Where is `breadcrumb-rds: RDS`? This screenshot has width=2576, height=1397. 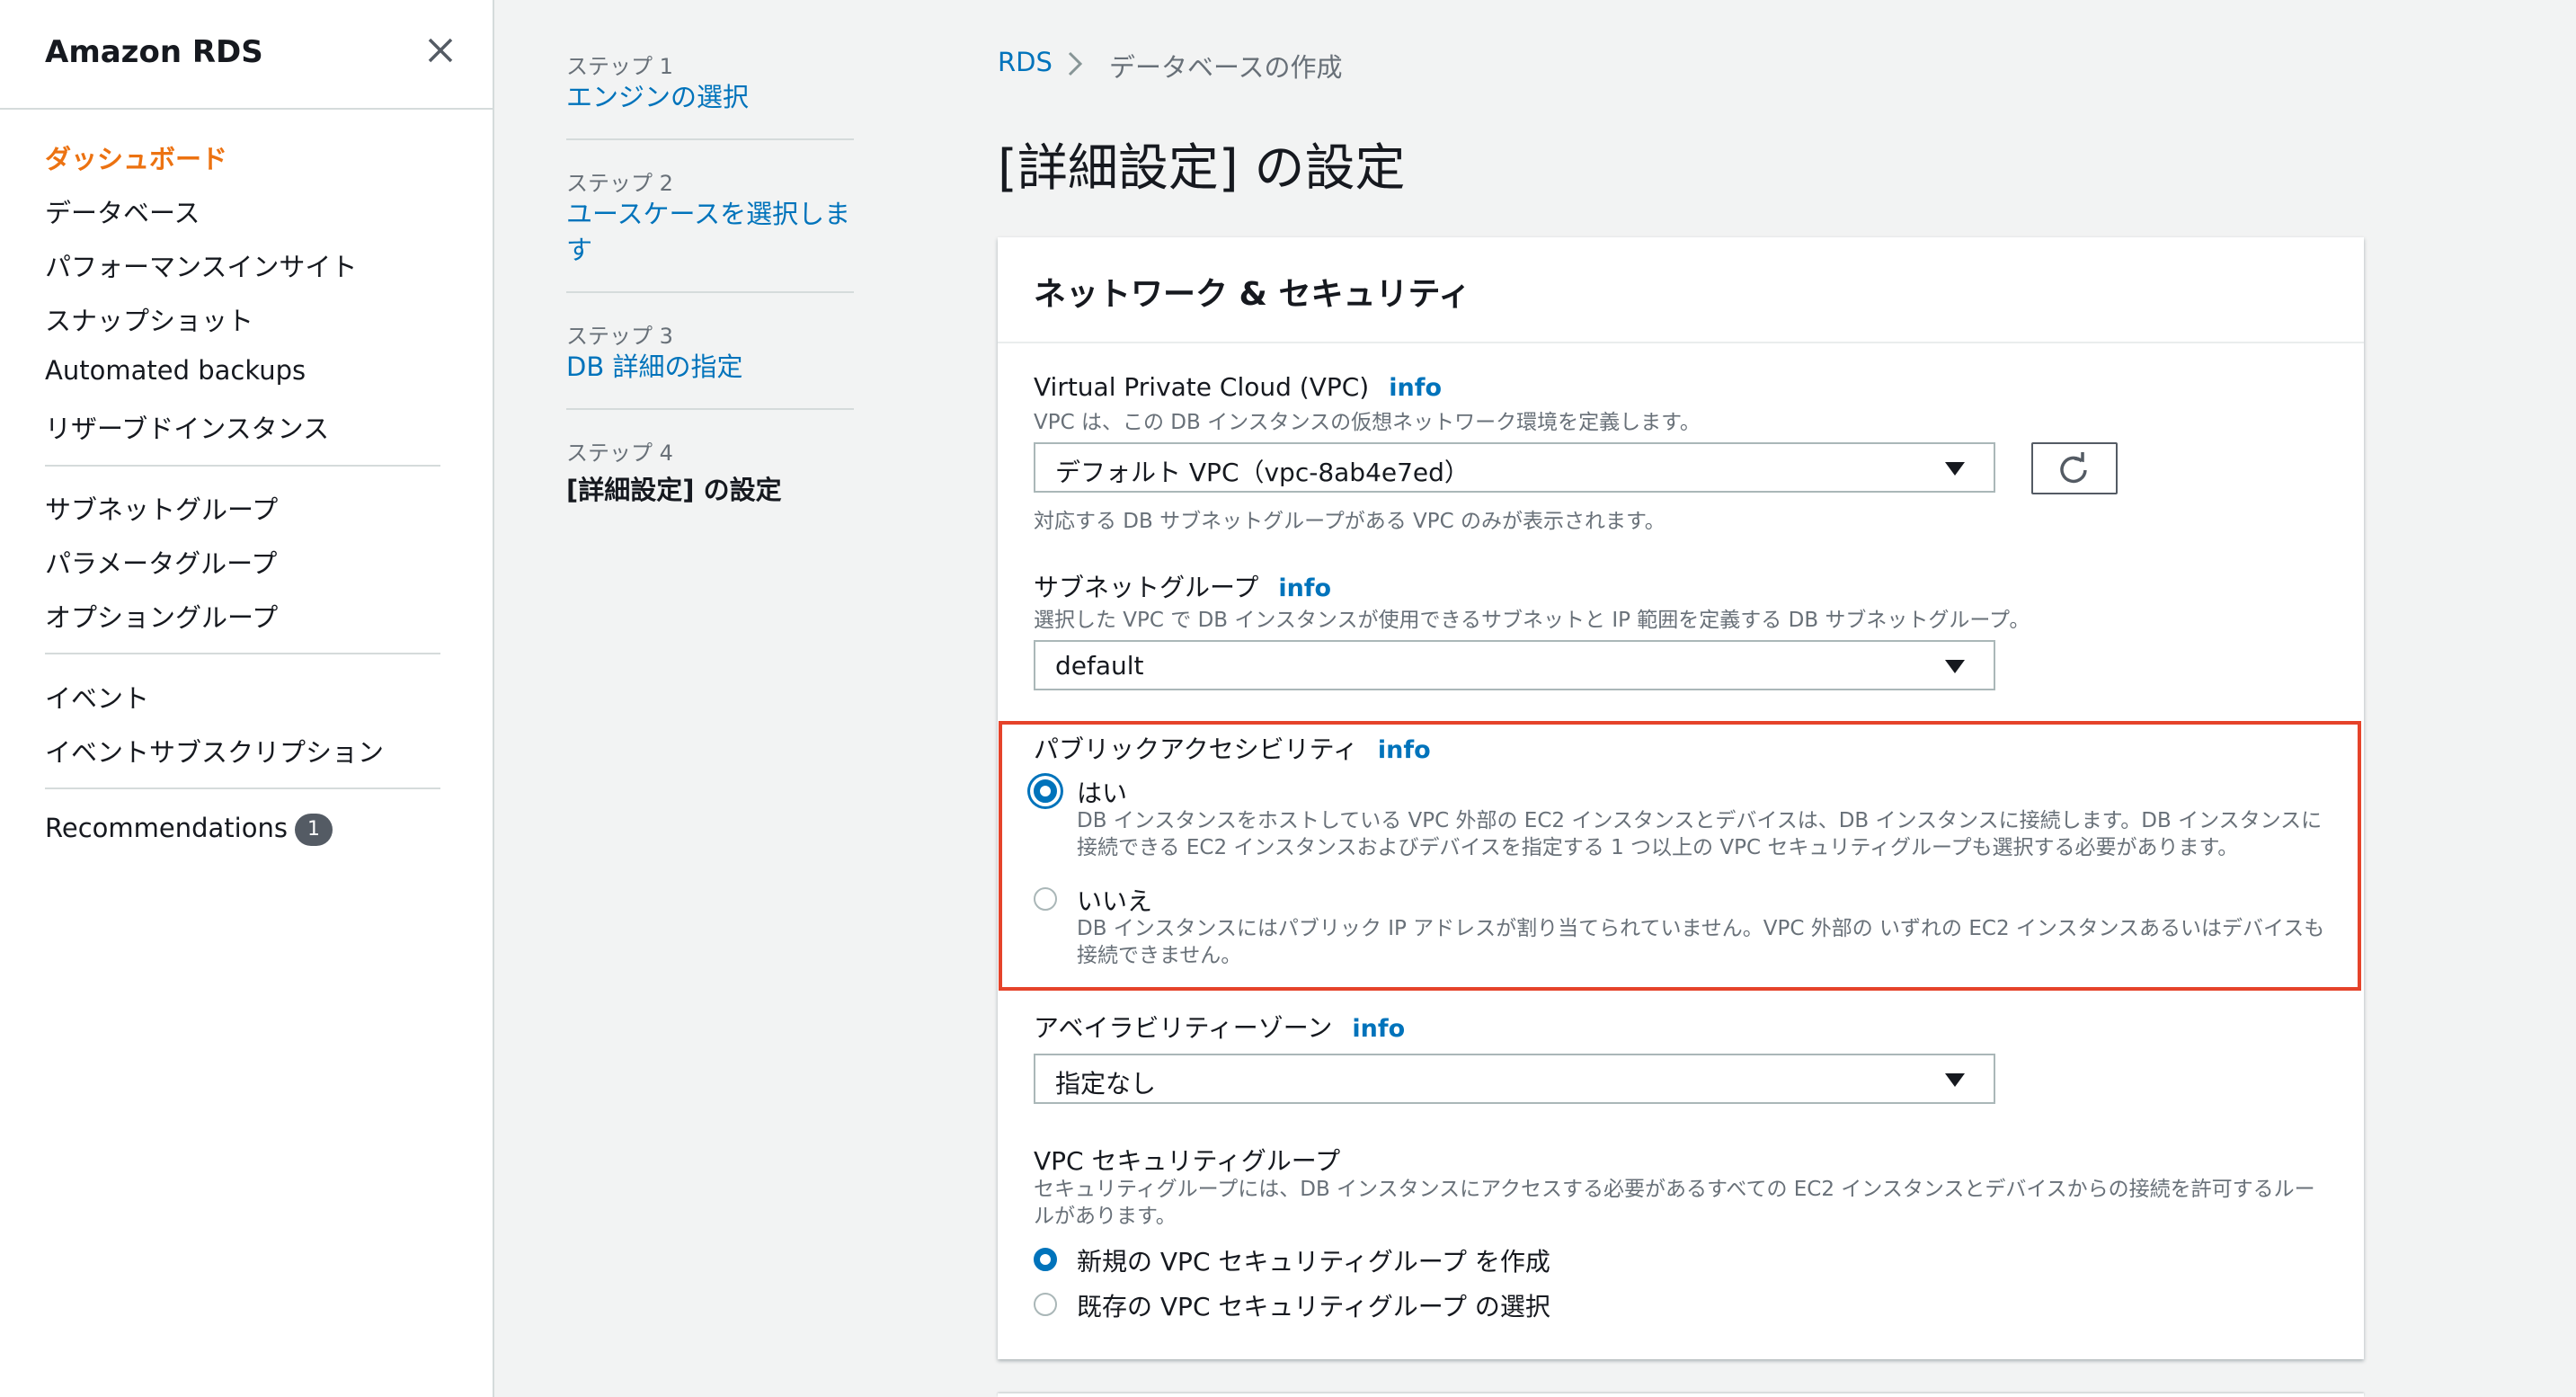 breadcrumb-rds: RDS is located at coordinates (1025, 62).